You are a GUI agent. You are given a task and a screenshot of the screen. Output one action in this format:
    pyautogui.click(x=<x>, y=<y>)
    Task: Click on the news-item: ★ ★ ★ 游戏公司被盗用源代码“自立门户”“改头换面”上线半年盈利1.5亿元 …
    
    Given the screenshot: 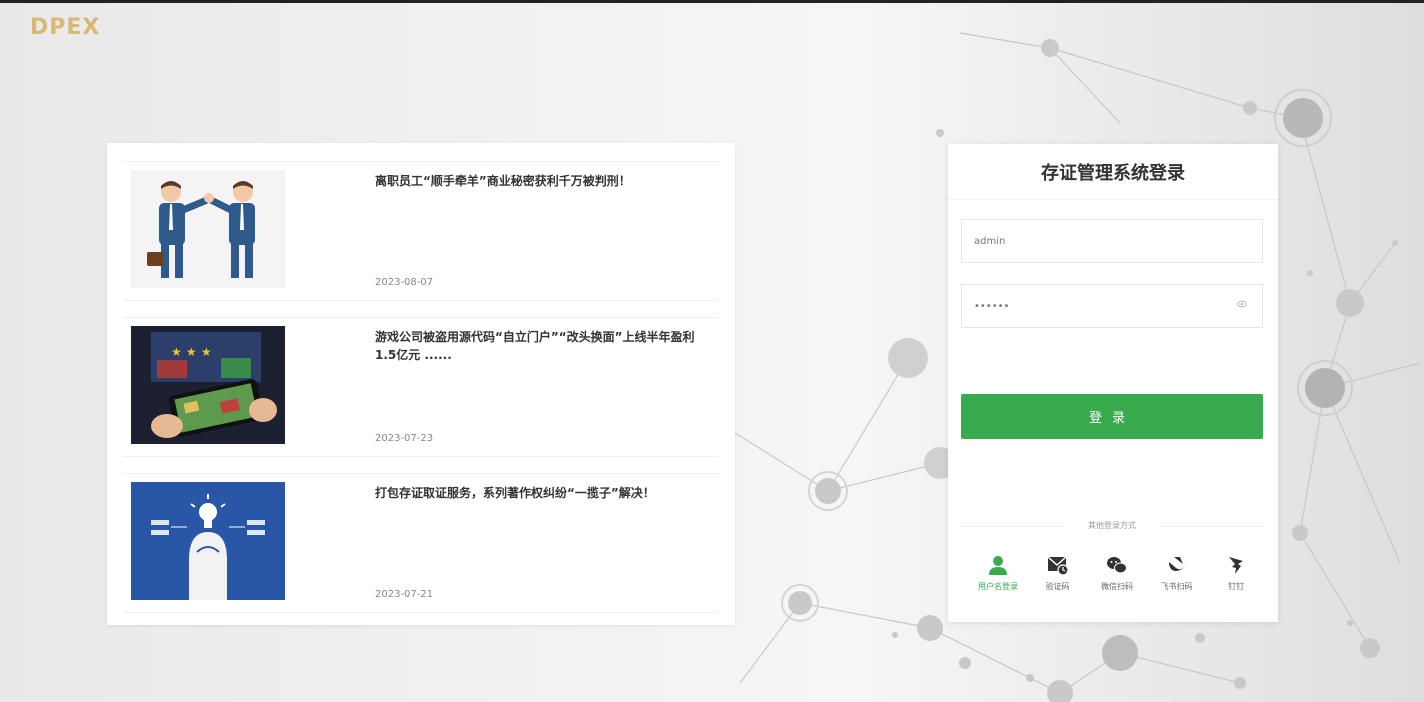 What is the action you would take?
    pyautogui.click(x=421, y=387)
    